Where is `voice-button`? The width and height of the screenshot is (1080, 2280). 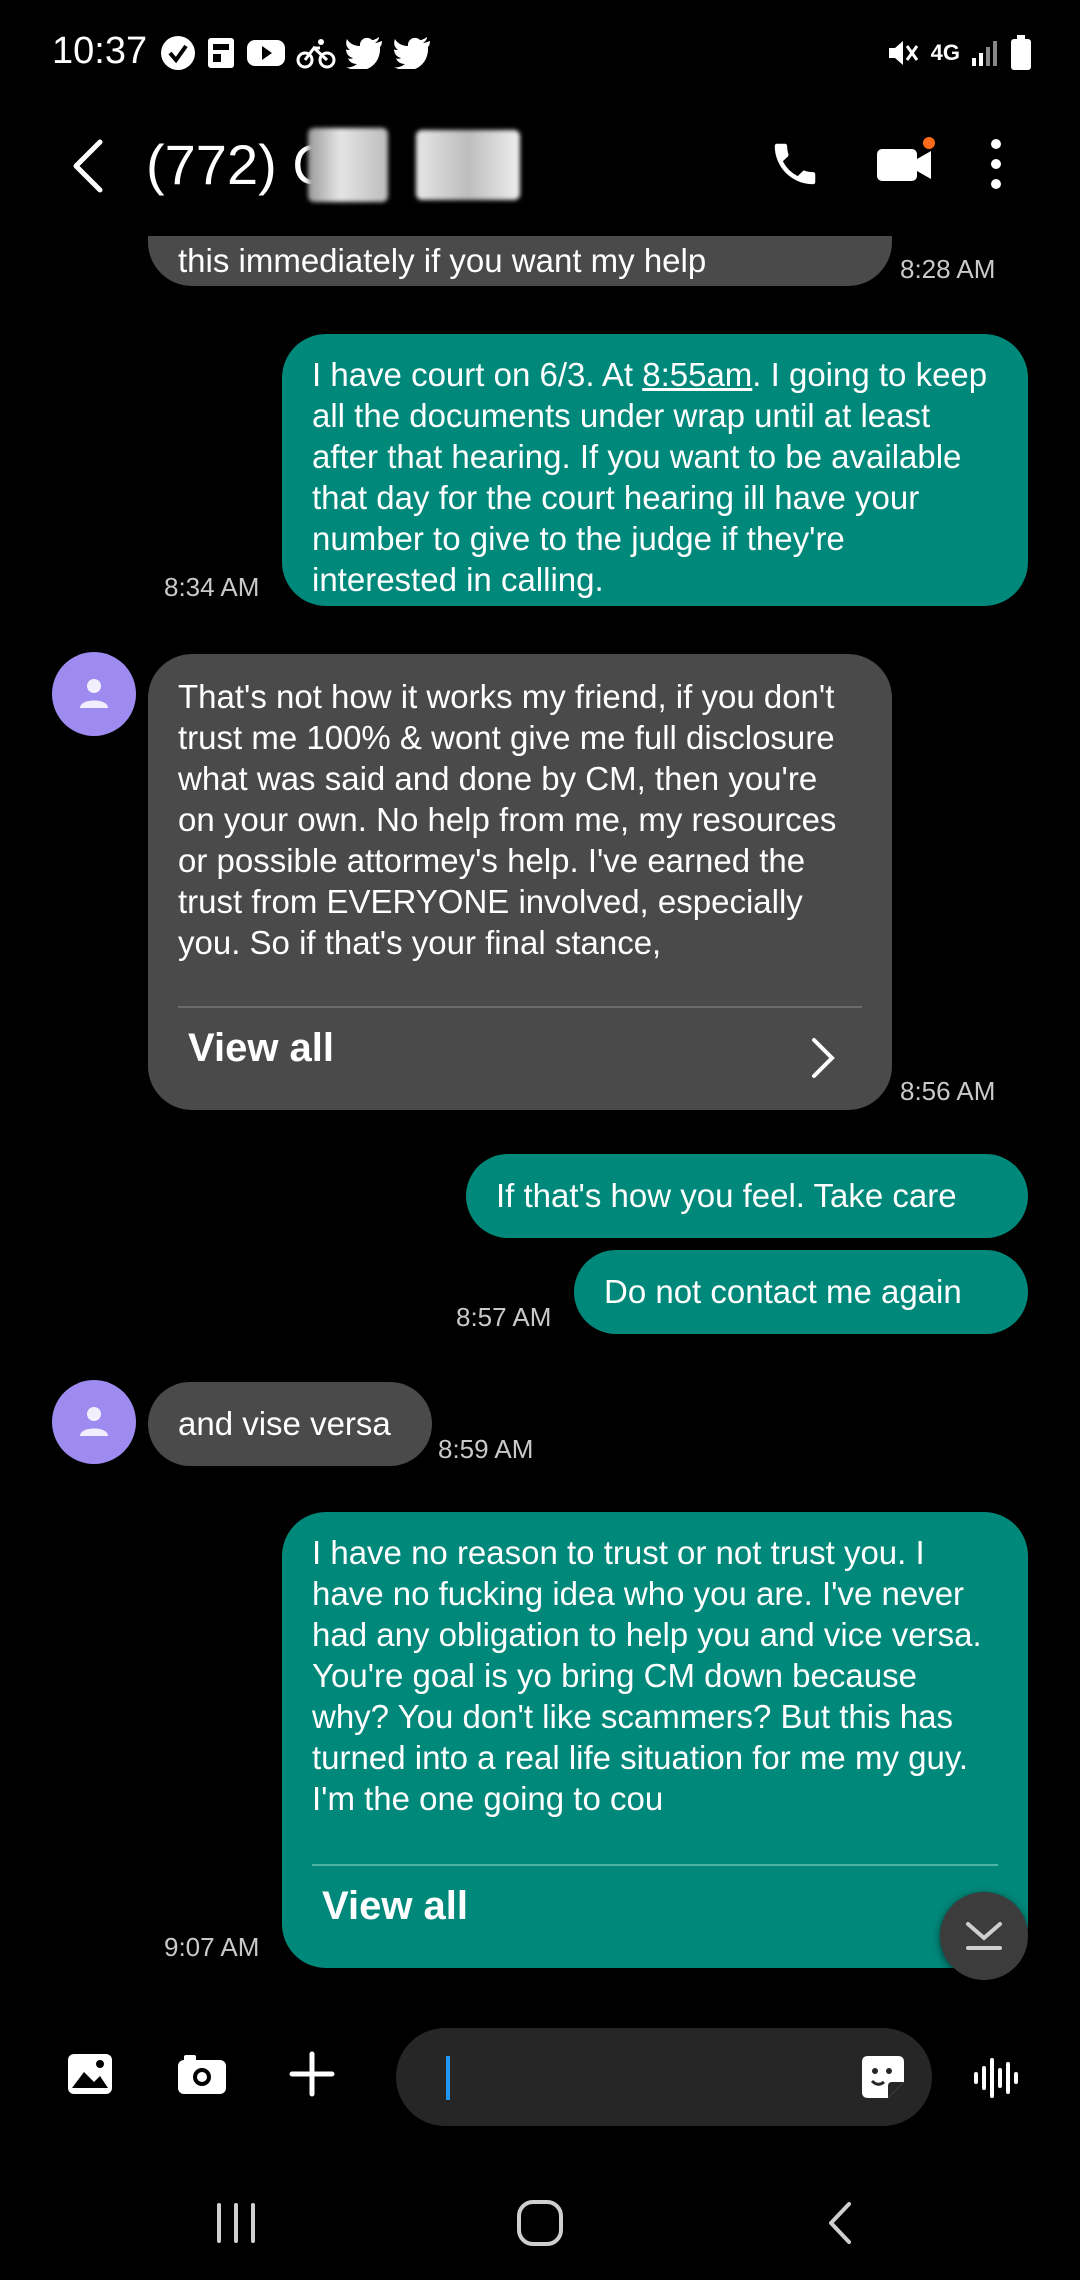
voice-button is located at coordinates (1000, 2079).